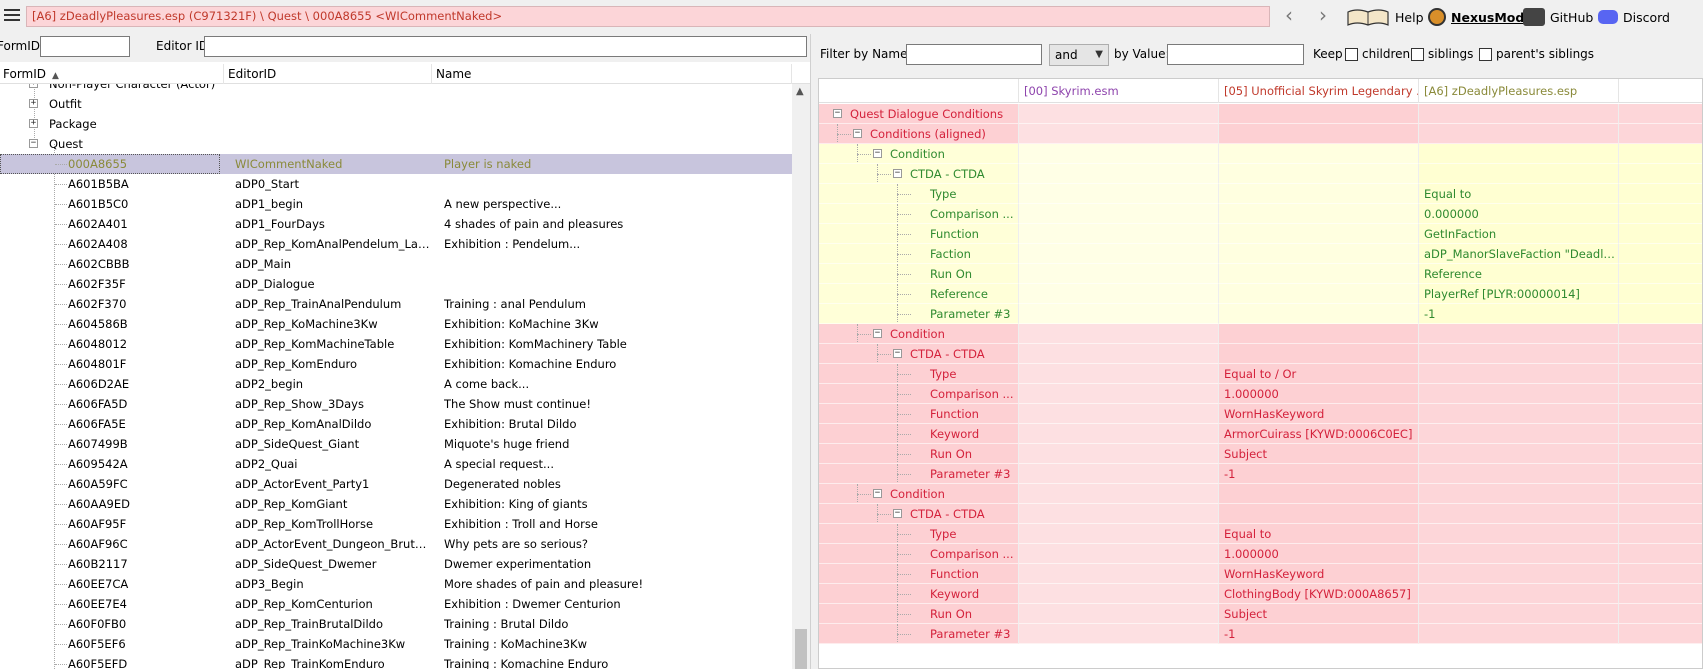 The image size is (1703, 669). Describe the element at coordinates (12, 16) in the screenshot. I see `menu-icon` at that location.